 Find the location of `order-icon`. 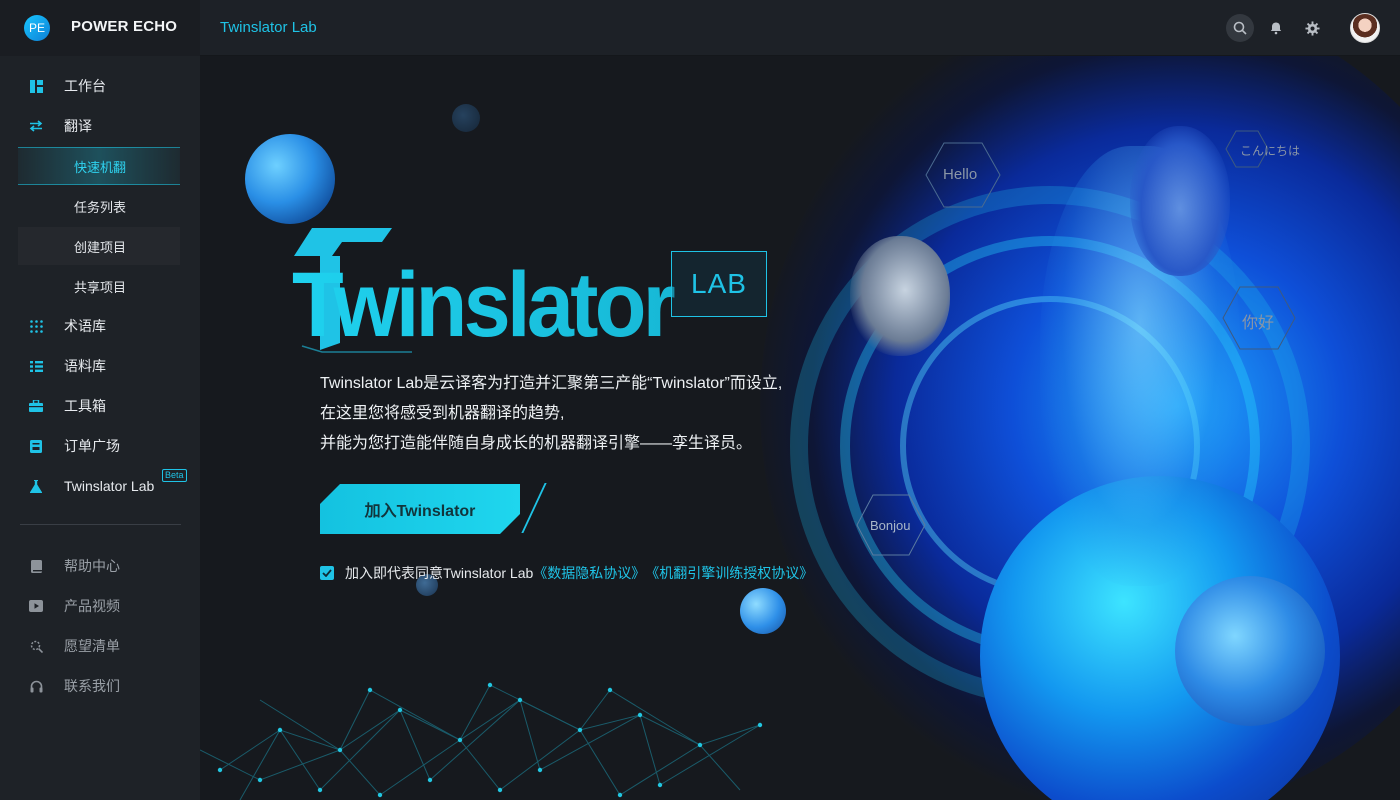

order-icon is located at coordinates (36, 446).